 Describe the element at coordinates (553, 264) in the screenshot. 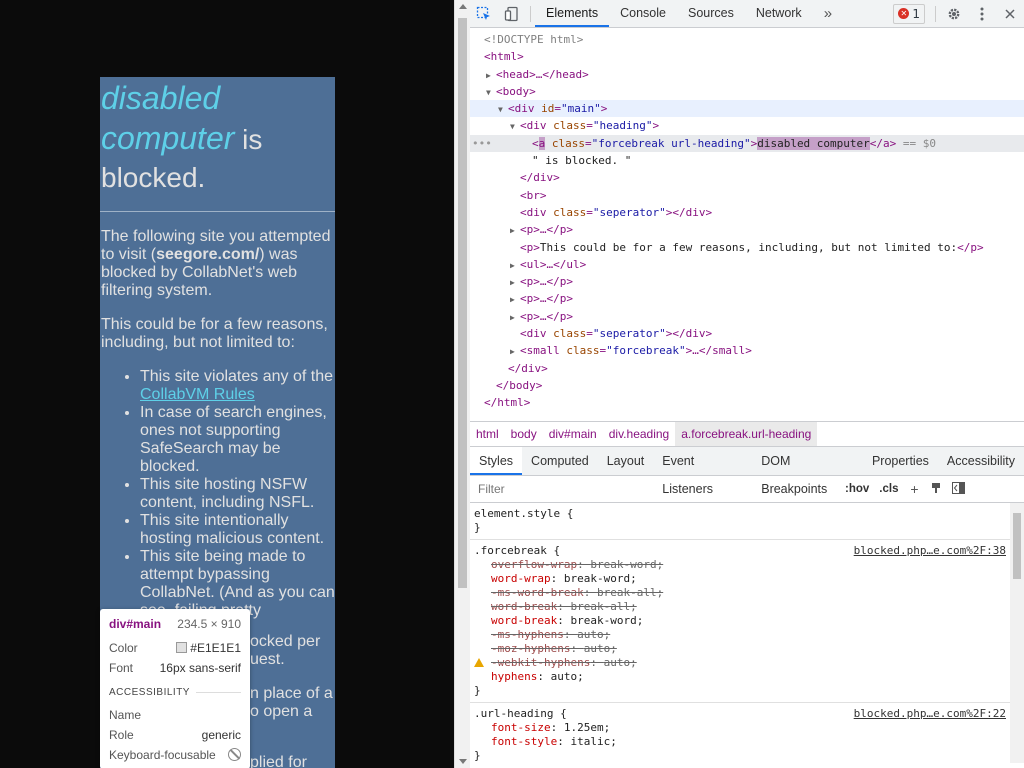

I see `ul-tag: <ul>…</ul>` at that location.